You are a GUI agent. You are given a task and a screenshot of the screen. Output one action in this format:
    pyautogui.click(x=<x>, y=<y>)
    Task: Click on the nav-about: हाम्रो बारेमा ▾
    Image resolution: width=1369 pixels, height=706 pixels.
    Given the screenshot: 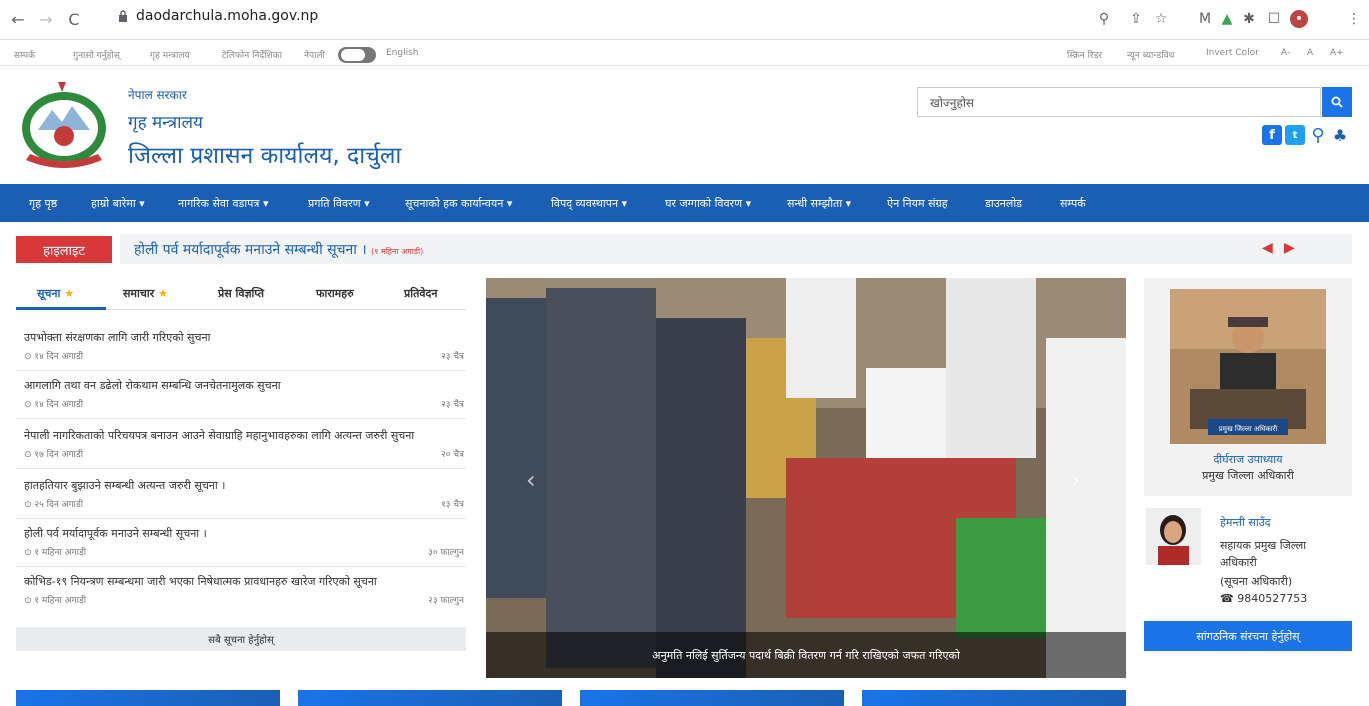 What is the action you would take?
    pyautogui.click(x=118, y=203)
    